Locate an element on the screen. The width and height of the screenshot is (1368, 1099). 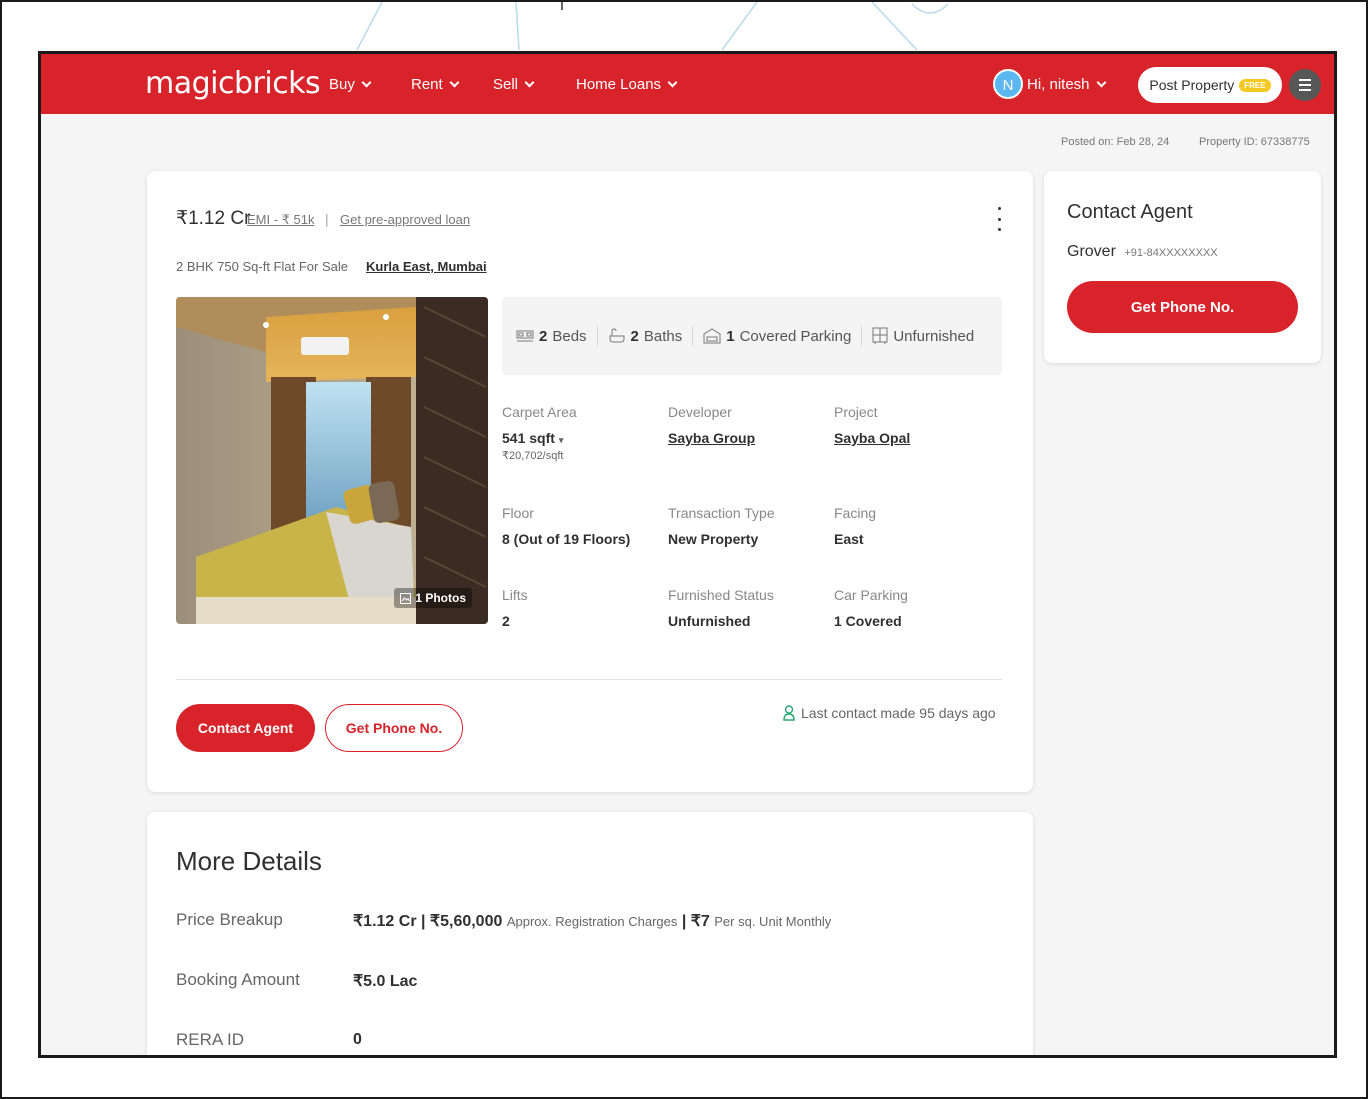
developer: Developer Sayba Group is located at coordinates (711, 425).